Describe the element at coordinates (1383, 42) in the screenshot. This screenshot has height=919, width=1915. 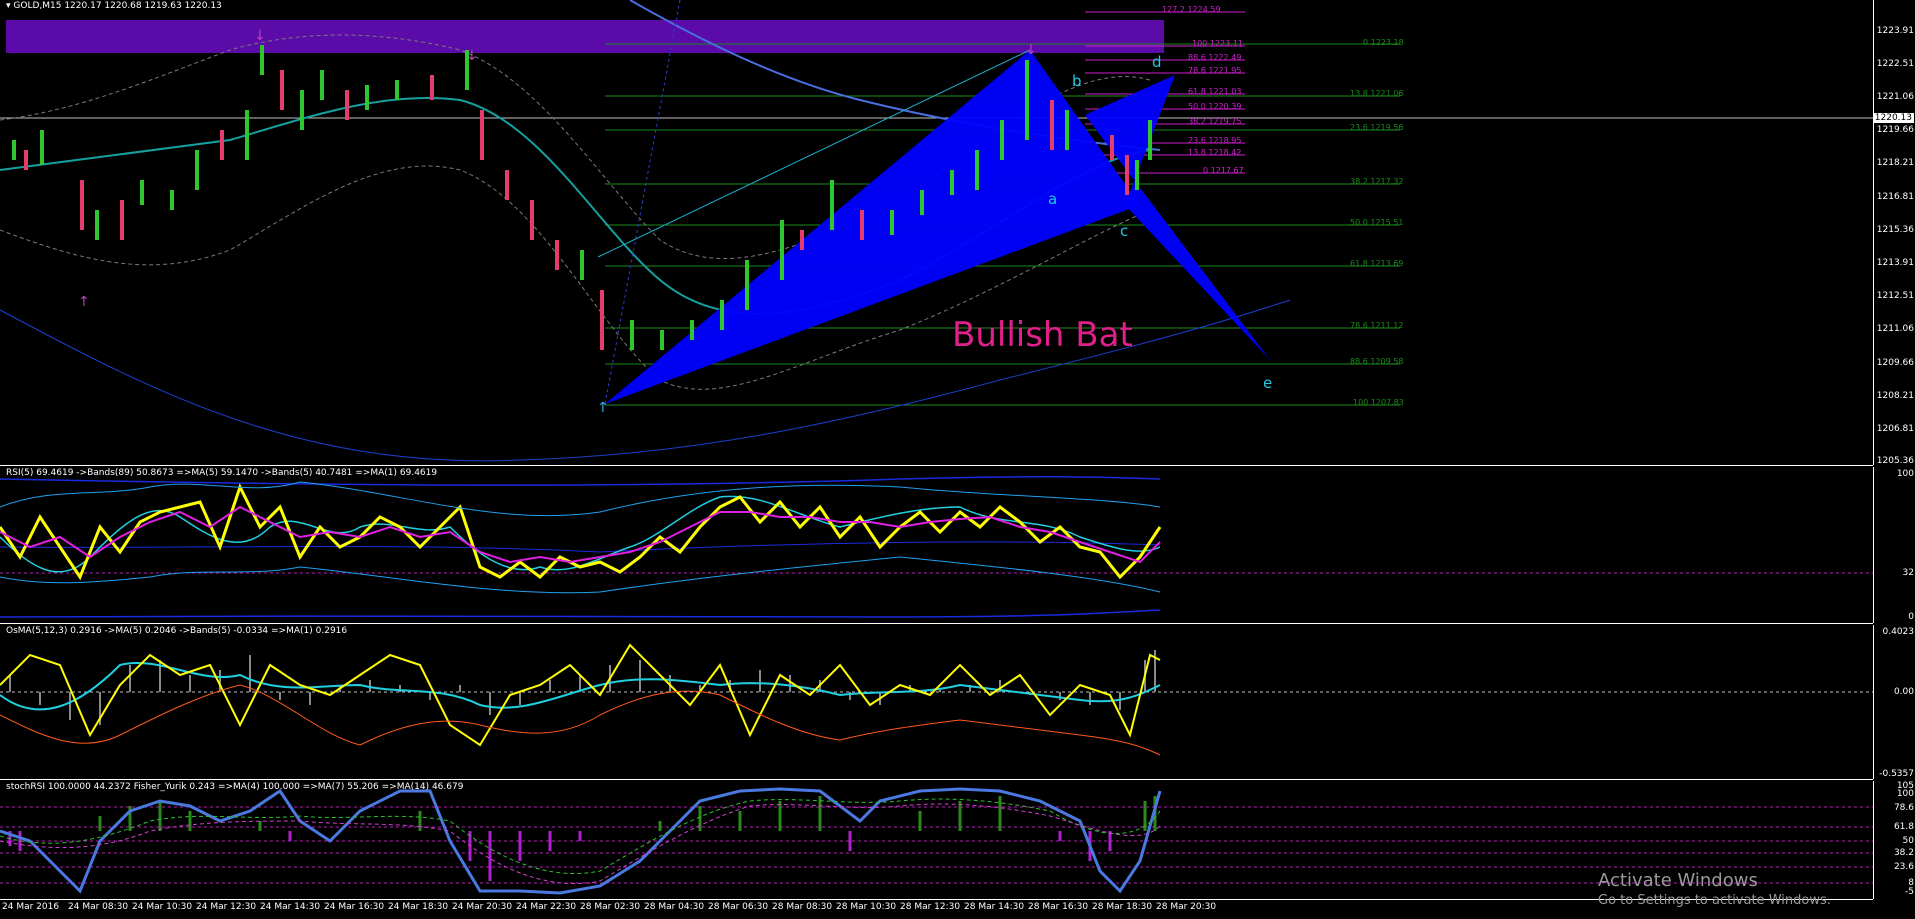
I see `fib-label-far-0: 0 1223.18` at that location.